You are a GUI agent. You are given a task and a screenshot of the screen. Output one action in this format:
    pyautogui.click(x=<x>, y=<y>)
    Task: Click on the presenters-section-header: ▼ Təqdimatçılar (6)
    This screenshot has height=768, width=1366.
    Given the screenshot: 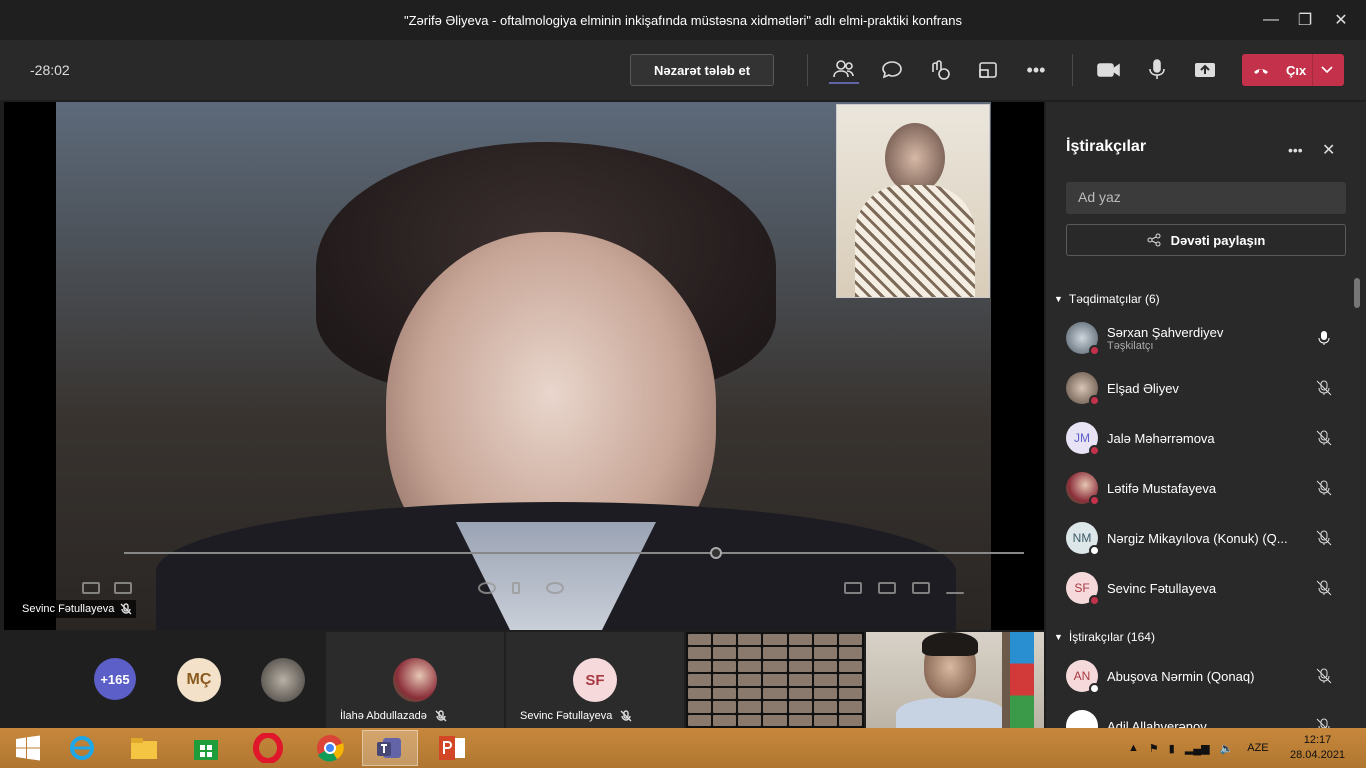 What is the action you would take?
    pyautogui.click(x=1107, y=299)
    